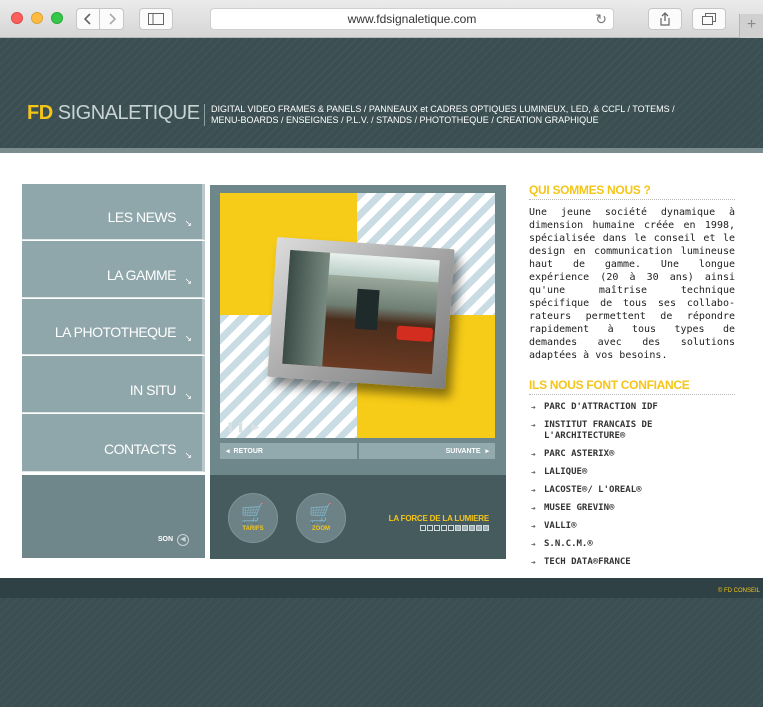  What do you see at coordinates (632, 472) in the screenshot?
I see `client-item: ➔ LALIQUE®` at bounding box center [632, 472].